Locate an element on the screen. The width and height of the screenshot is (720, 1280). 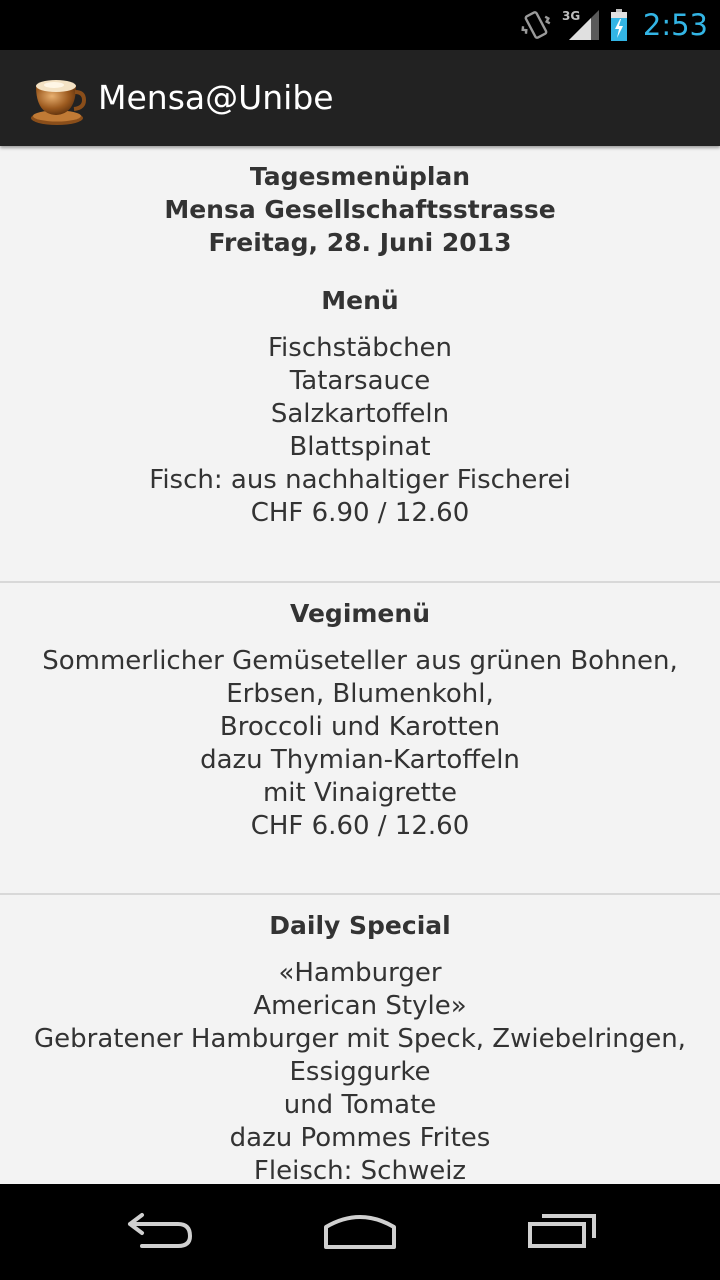
menu-item-line: Essiggurke is located at coordinates (360, 1072).